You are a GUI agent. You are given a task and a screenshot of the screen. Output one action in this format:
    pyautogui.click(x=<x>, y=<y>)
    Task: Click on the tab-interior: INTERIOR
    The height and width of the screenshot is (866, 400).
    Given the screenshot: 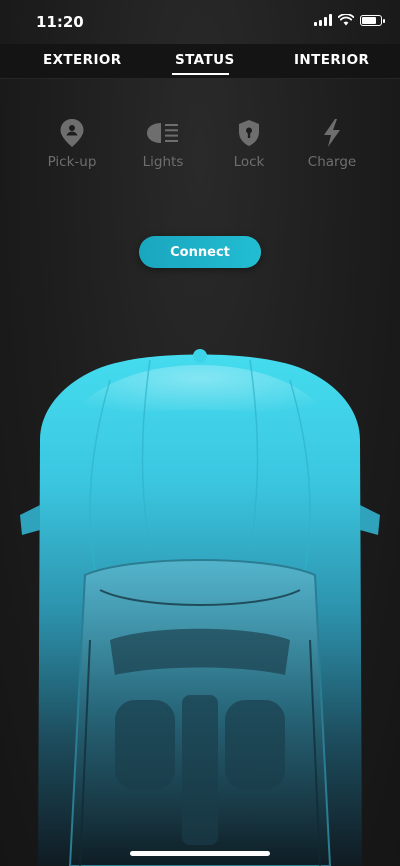 What is the action you would take?
    pyautogui.click(x=331, y=60)
    